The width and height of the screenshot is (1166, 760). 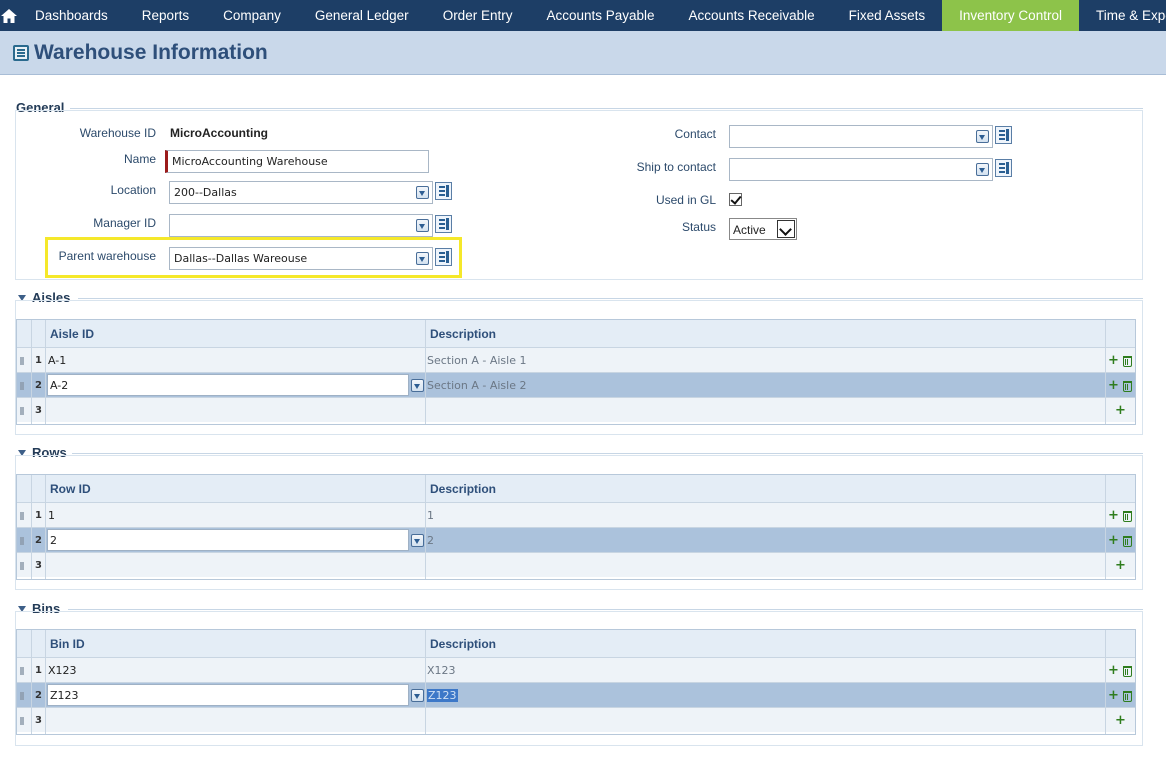 I want to click on parent-warehouse-dropdown-icon, so click(x=422, y=258).